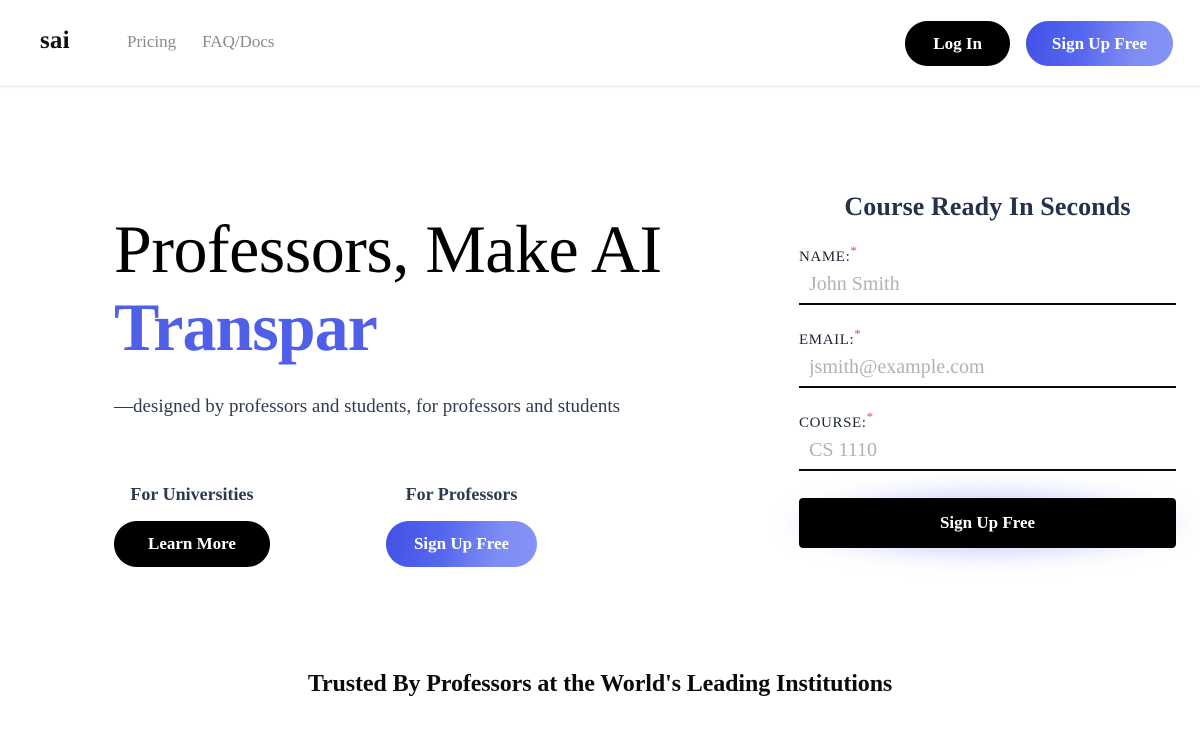 The image size is (1200, 750). I want to click on cta-group-professors: For Professors Sign Up Free, so click(461, 525).